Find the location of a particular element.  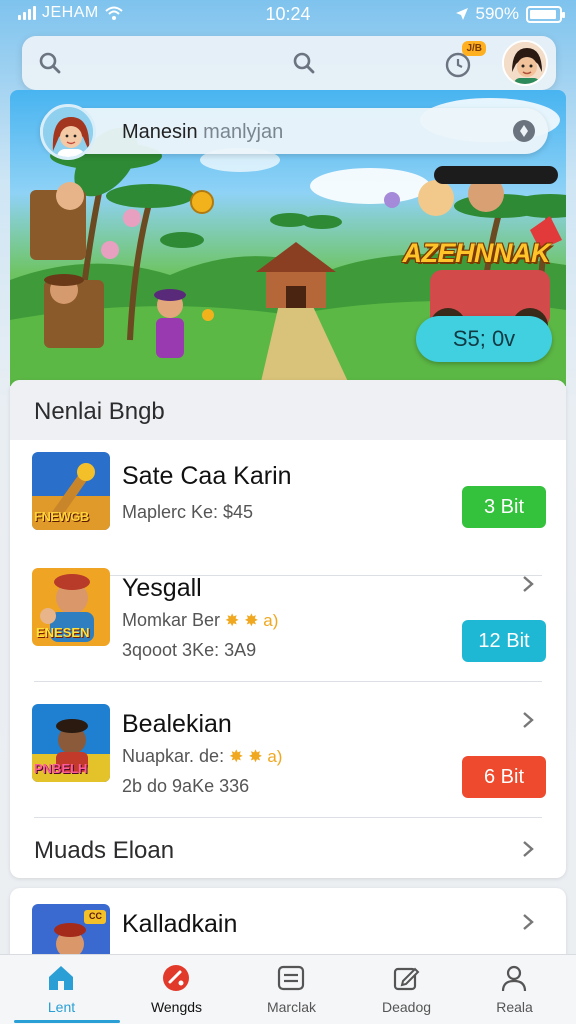

list-icon is located at coordinates (291, 978).